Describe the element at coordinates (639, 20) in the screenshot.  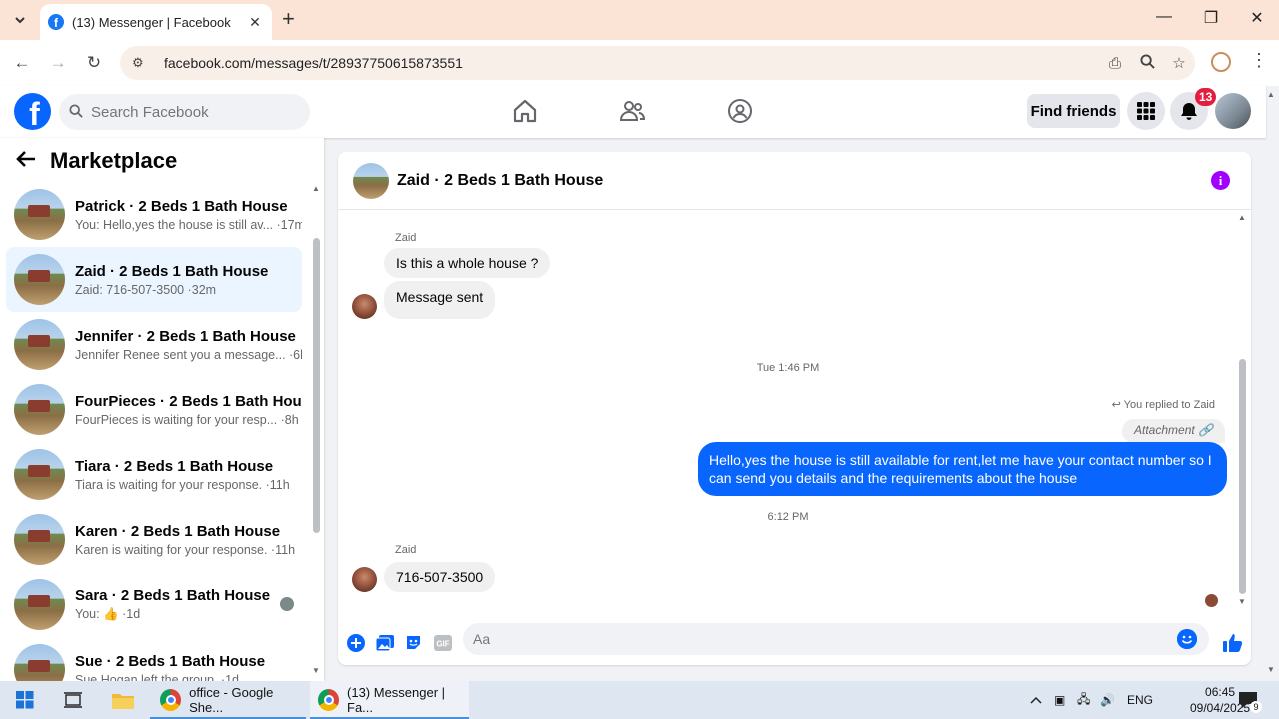
I see `browser-tab-bar: f (13) Messenger | Facebook ✕ + — ❐ ✕` at that location.